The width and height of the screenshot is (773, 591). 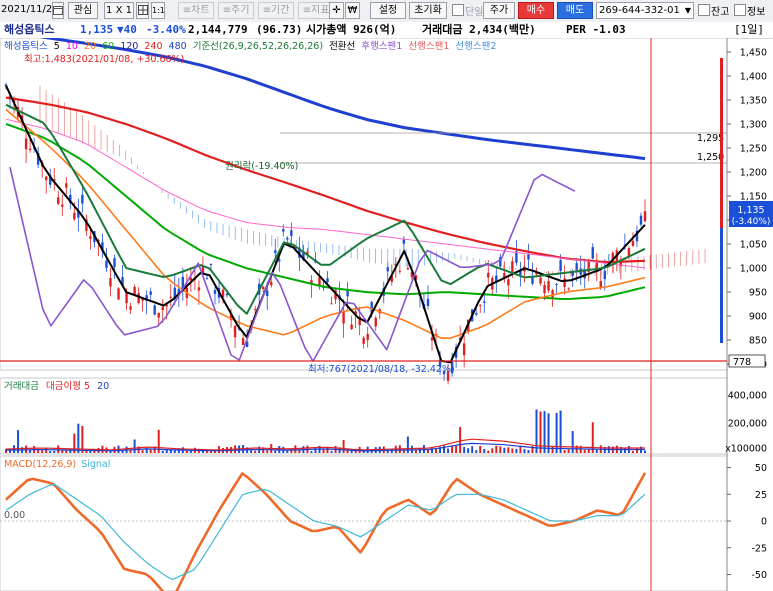 I want to click on week-menu-button: ≡주기, so click(x=236, y=10).